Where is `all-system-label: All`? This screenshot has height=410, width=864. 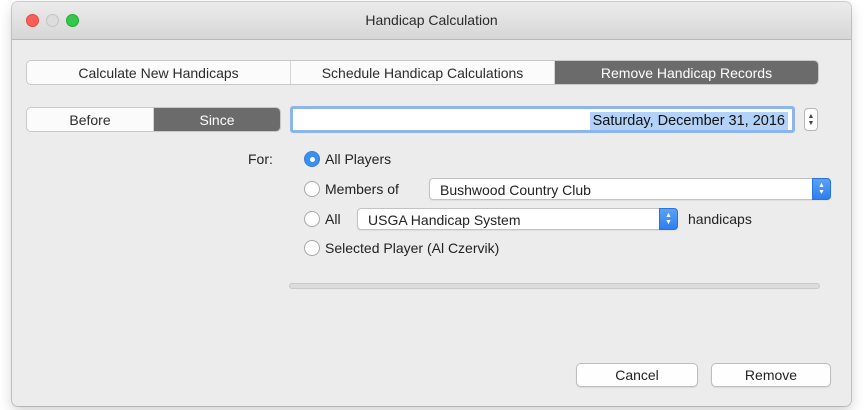 all-system-label: All is located at coordinates (333, 219).